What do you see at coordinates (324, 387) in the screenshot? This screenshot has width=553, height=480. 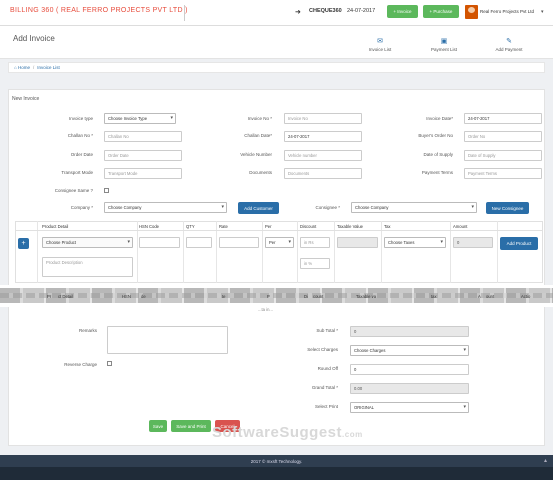 I see `grand-total-label: Grand Total *` at bounding box center [324, 387].